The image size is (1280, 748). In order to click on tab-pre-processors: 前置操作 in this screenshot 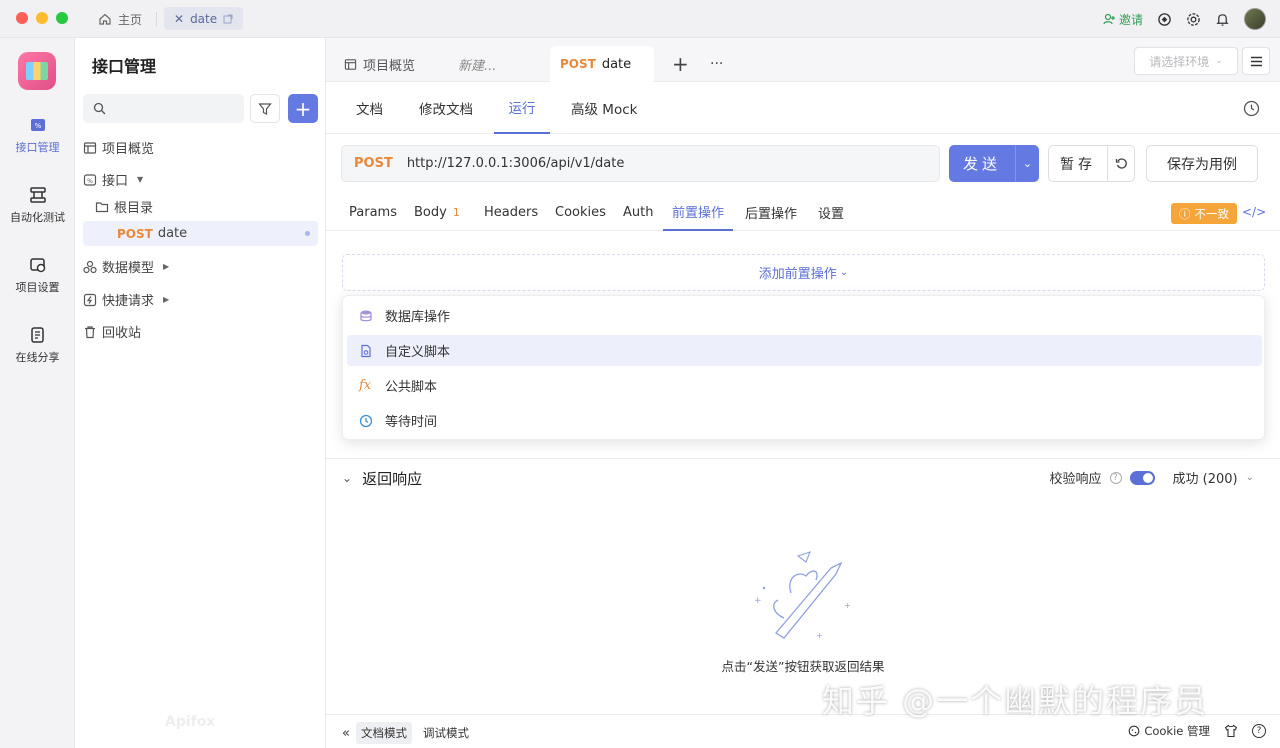, I will do `click(698, 212)`.